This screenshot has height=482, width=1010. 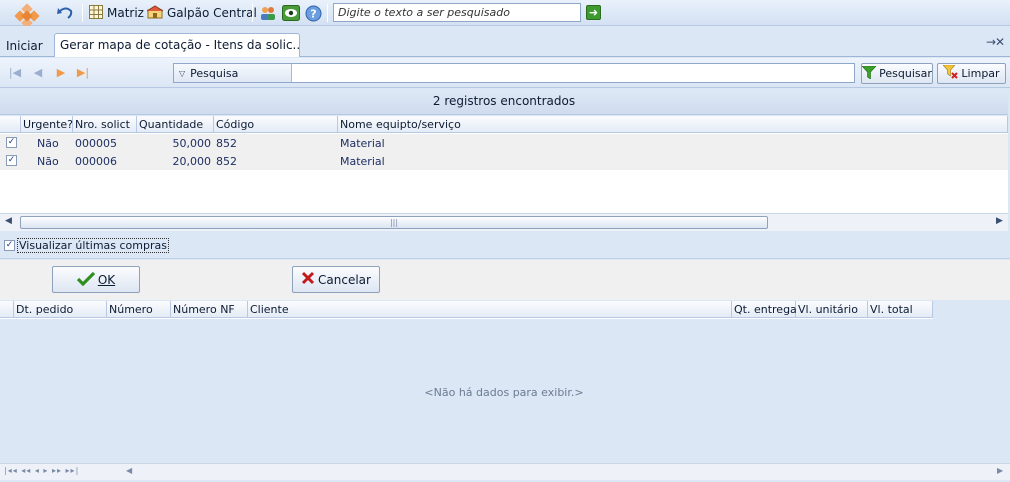 I want to click on grid-header-quantidade: Quantidade, so click(x=175, y=124).